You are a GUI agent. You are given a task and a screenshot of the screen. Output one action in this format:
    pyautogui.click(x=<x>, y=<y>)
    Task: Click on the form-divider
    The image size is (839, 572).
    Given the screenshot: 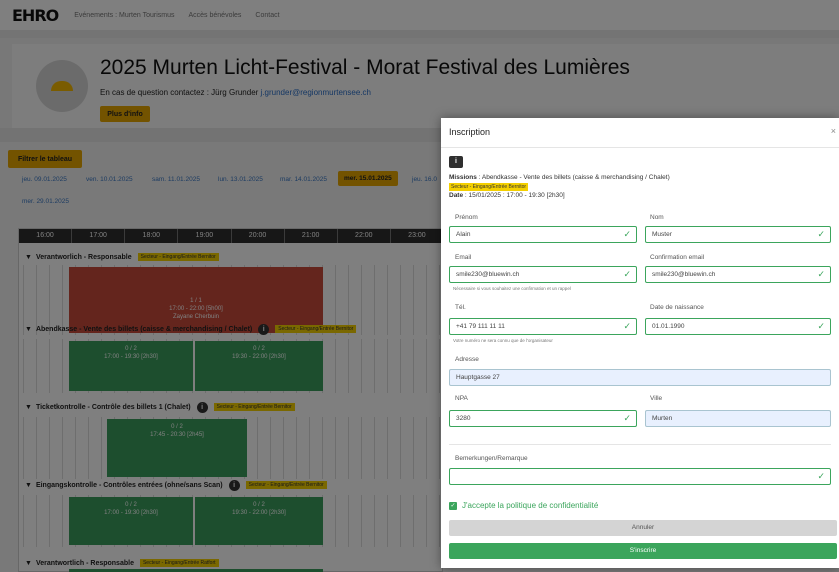 What is the action you would take?
    pyautogui.click(x=640, y=444)
    